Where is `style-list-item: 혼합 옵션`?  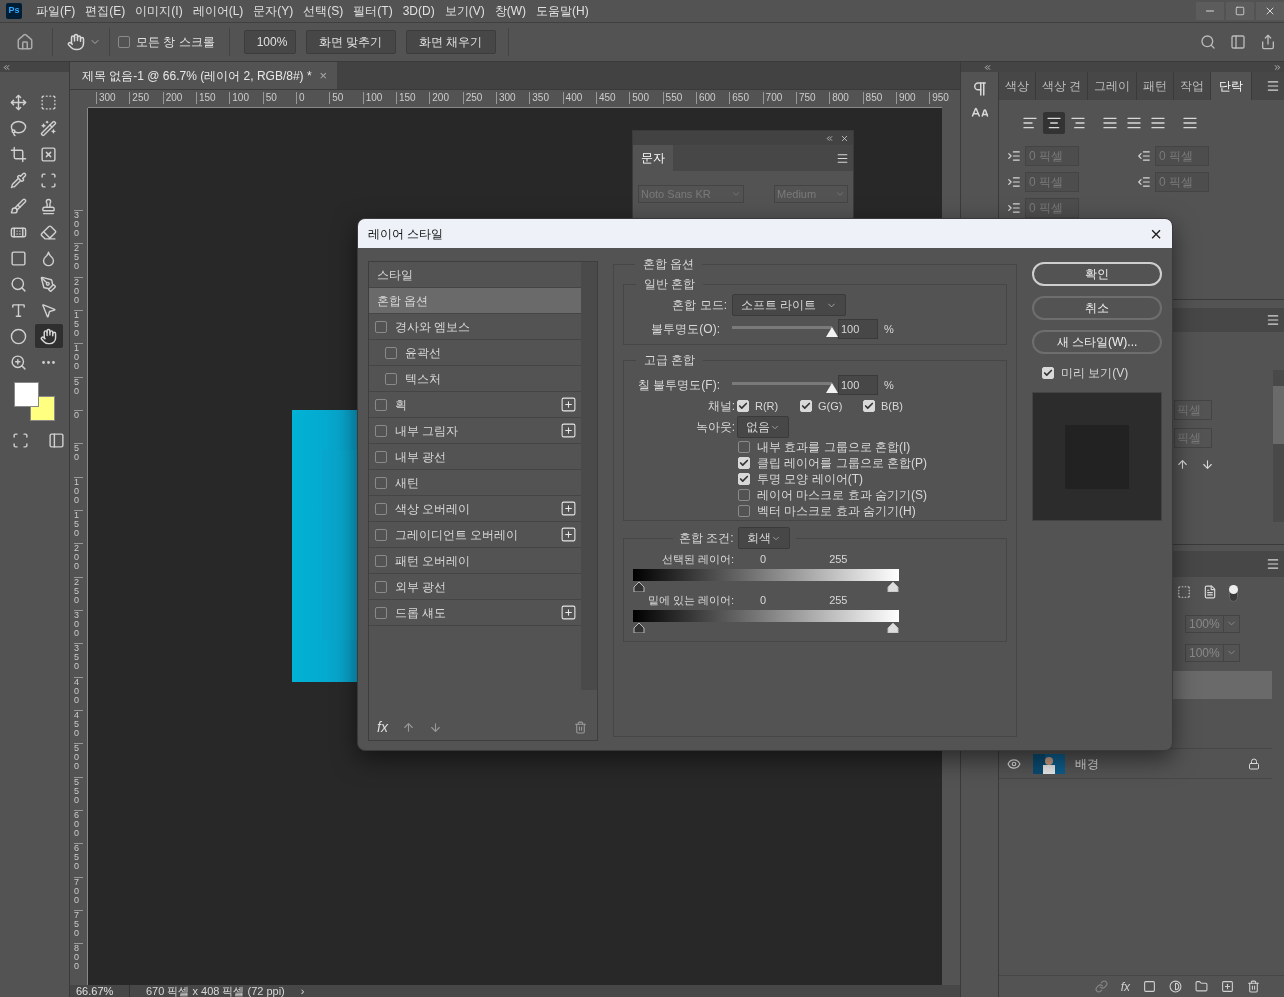
style-list-item: 혼합 옵션 is located at coordinates (475, 301).